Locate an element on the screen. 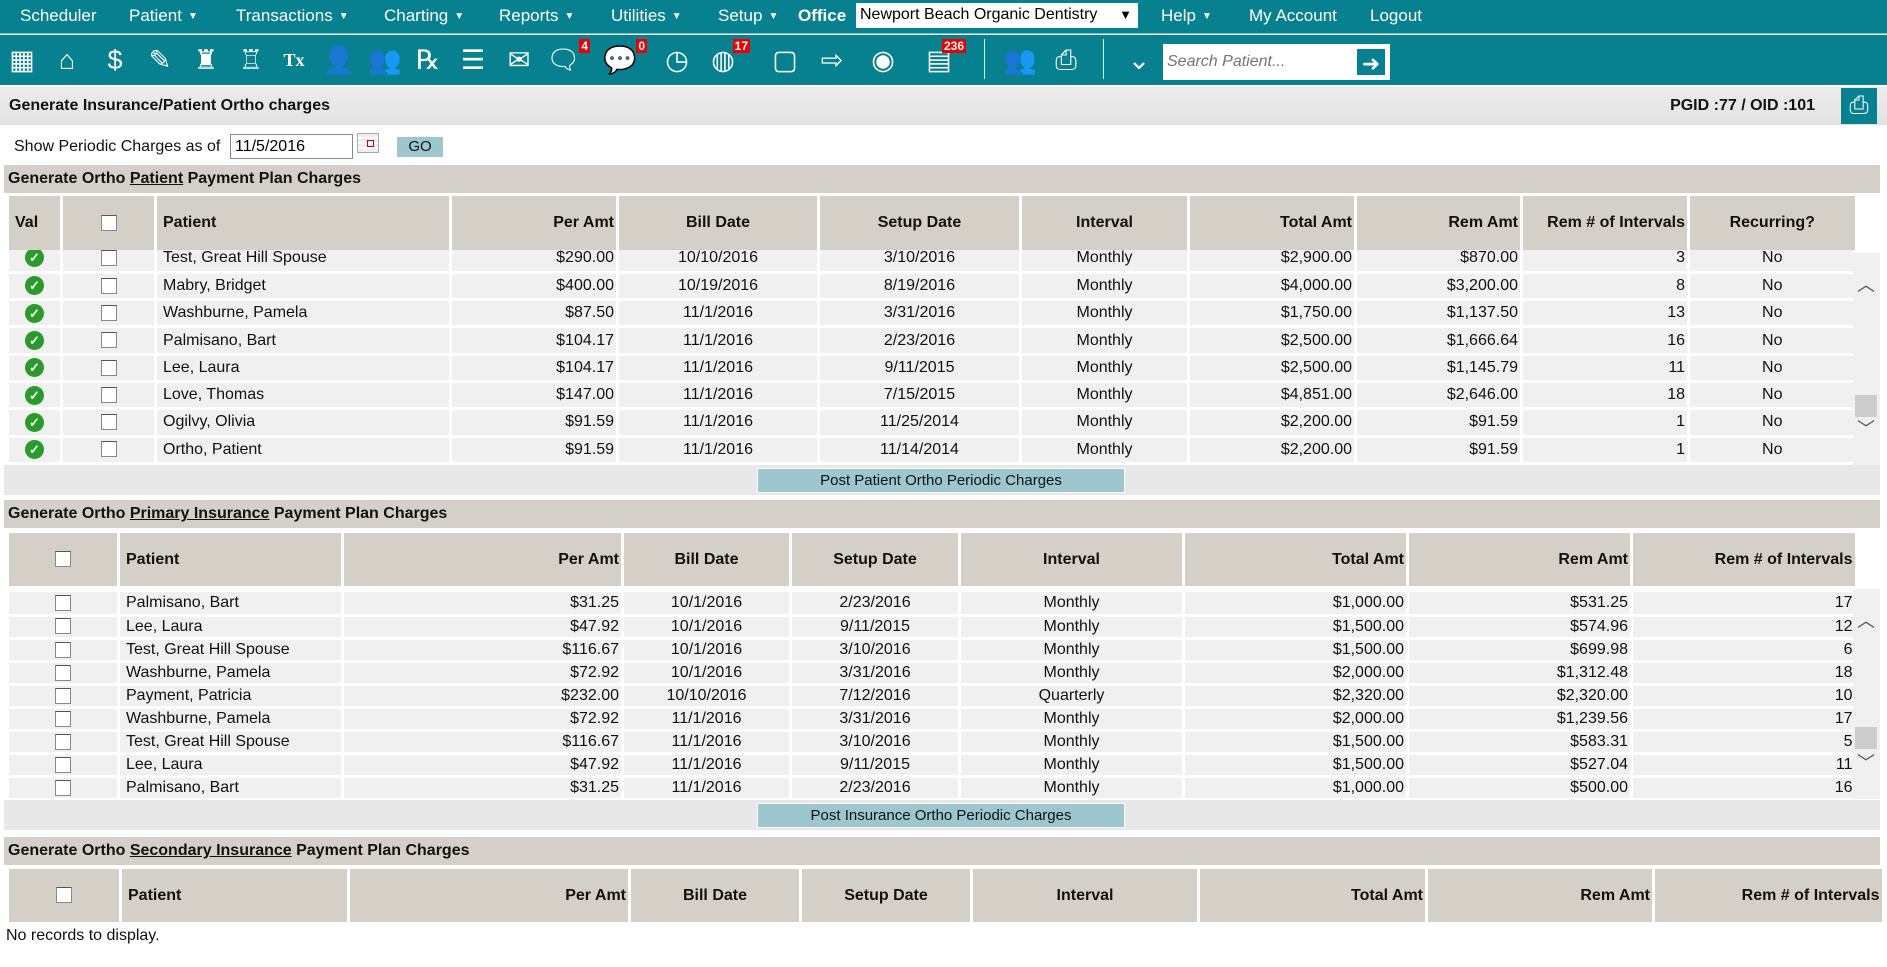  chat-icon: 💬 0 is located at coordinates (625, 58).